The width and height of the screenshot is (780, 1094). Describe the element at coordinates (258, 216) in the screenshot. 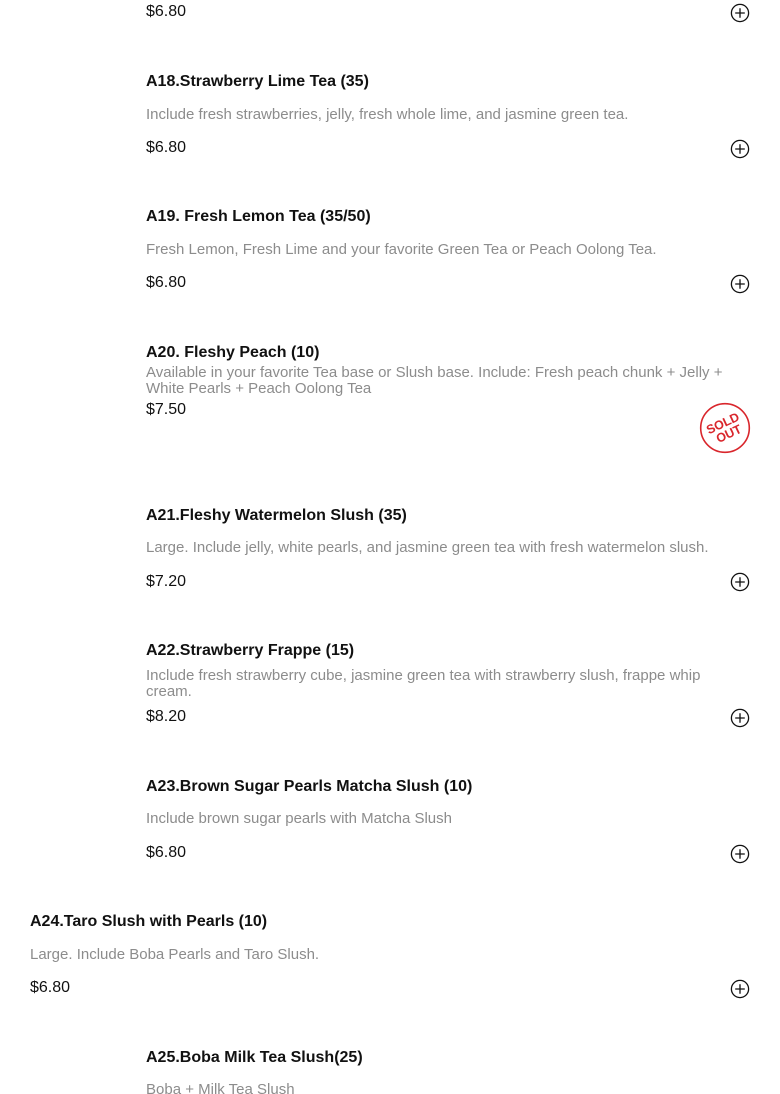

I see `item-name: A19. Fresh Lemon Tea (35/50)` at that location.